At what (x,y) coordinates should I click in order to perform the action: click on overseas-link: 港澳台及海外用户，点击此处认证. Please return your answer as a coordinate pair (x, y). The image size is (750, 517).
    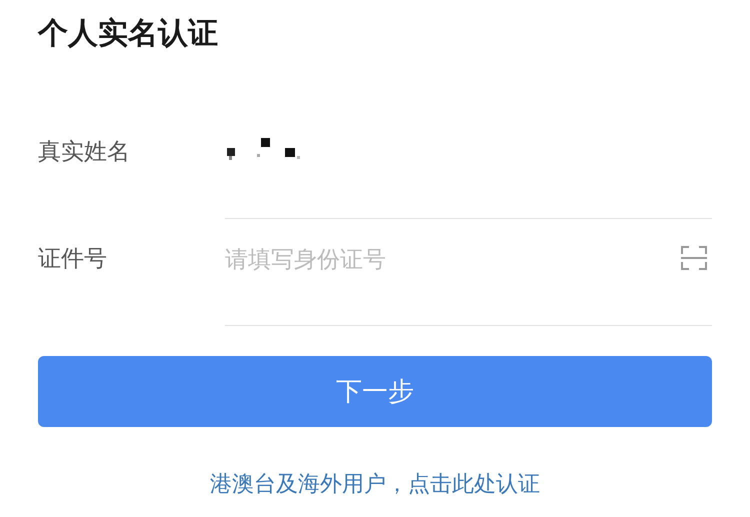
    Looking at the image, I should click on (375, 484).